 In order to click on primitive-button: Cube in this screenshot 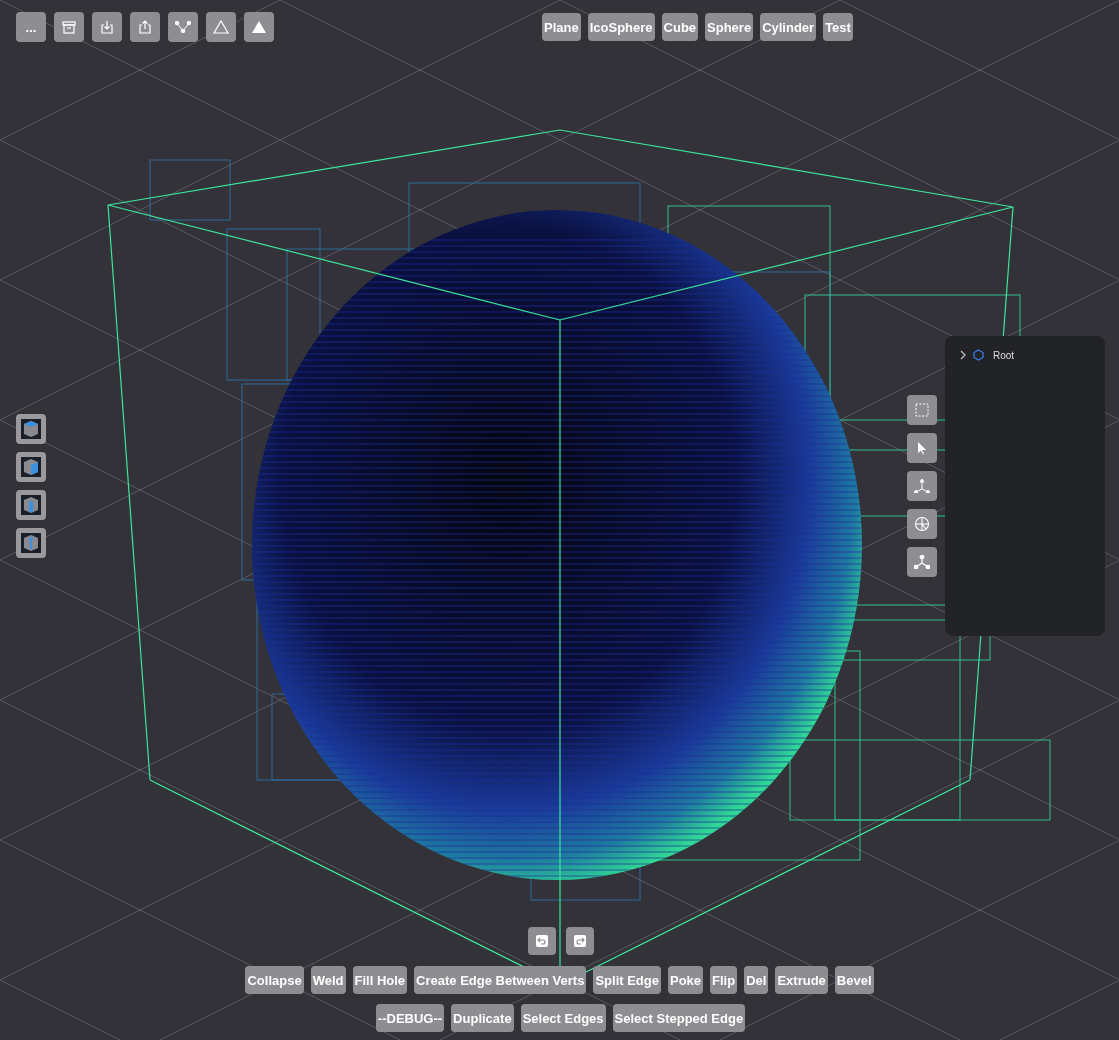, I will do `click(680, 27)`.